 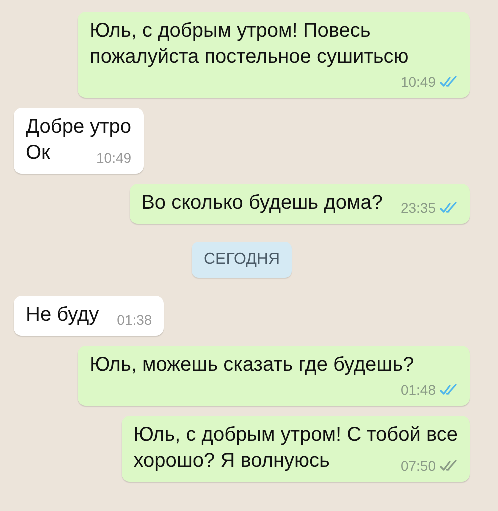 I want to click on date-label: СЕГОДНЯ, so click(x=242, y=260).